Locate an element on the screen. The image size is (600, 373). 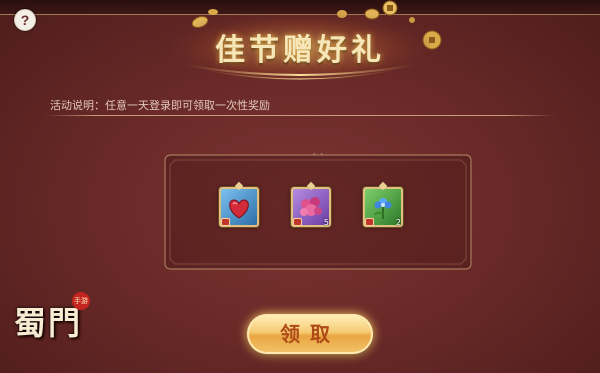
game-logo: 蜀門 手游 is located at coordinates (59, 328).